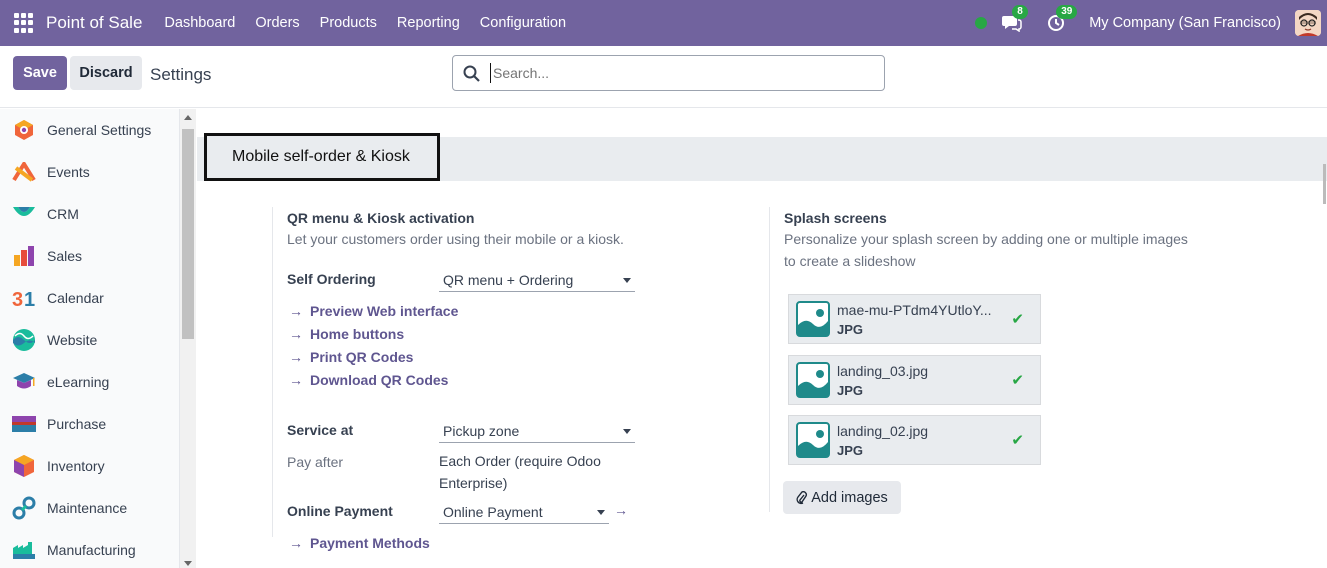  I want to click on service-at-select: Pickup zone, so click(537, 431).